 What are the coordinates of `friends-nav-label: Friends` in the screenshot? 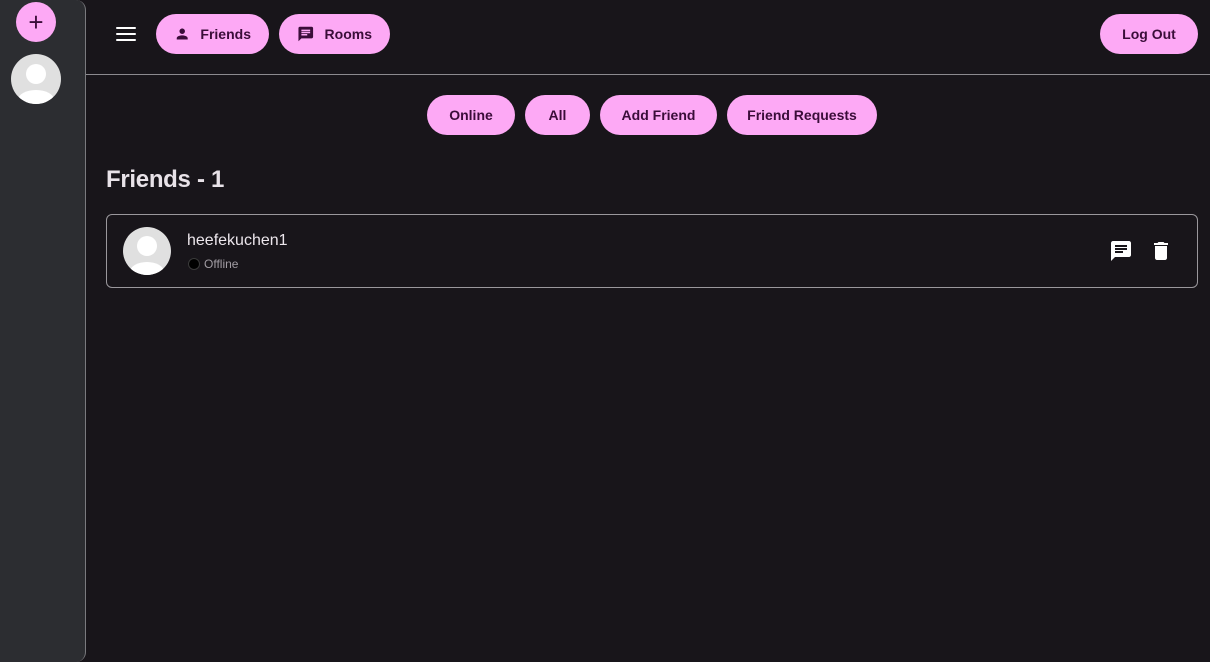 It's located at (225, 34).